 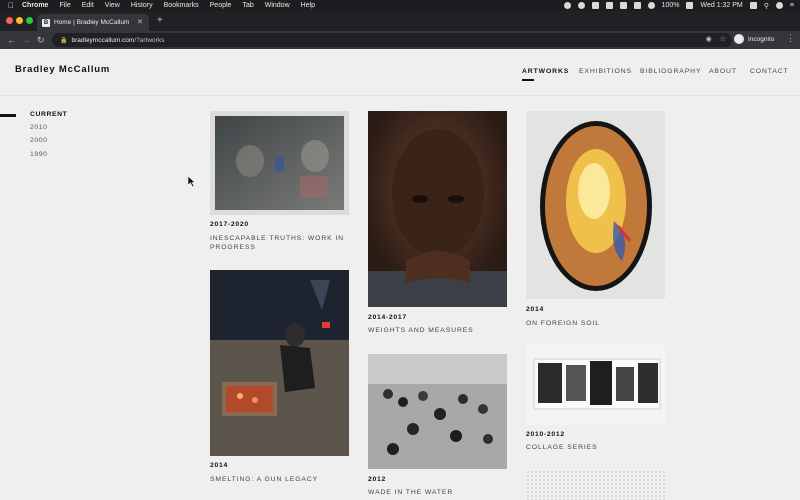 What do you see at coordinates (19, 20) in the screenshot?
I see `minimize-window-button` at bounding box center [19, 20].